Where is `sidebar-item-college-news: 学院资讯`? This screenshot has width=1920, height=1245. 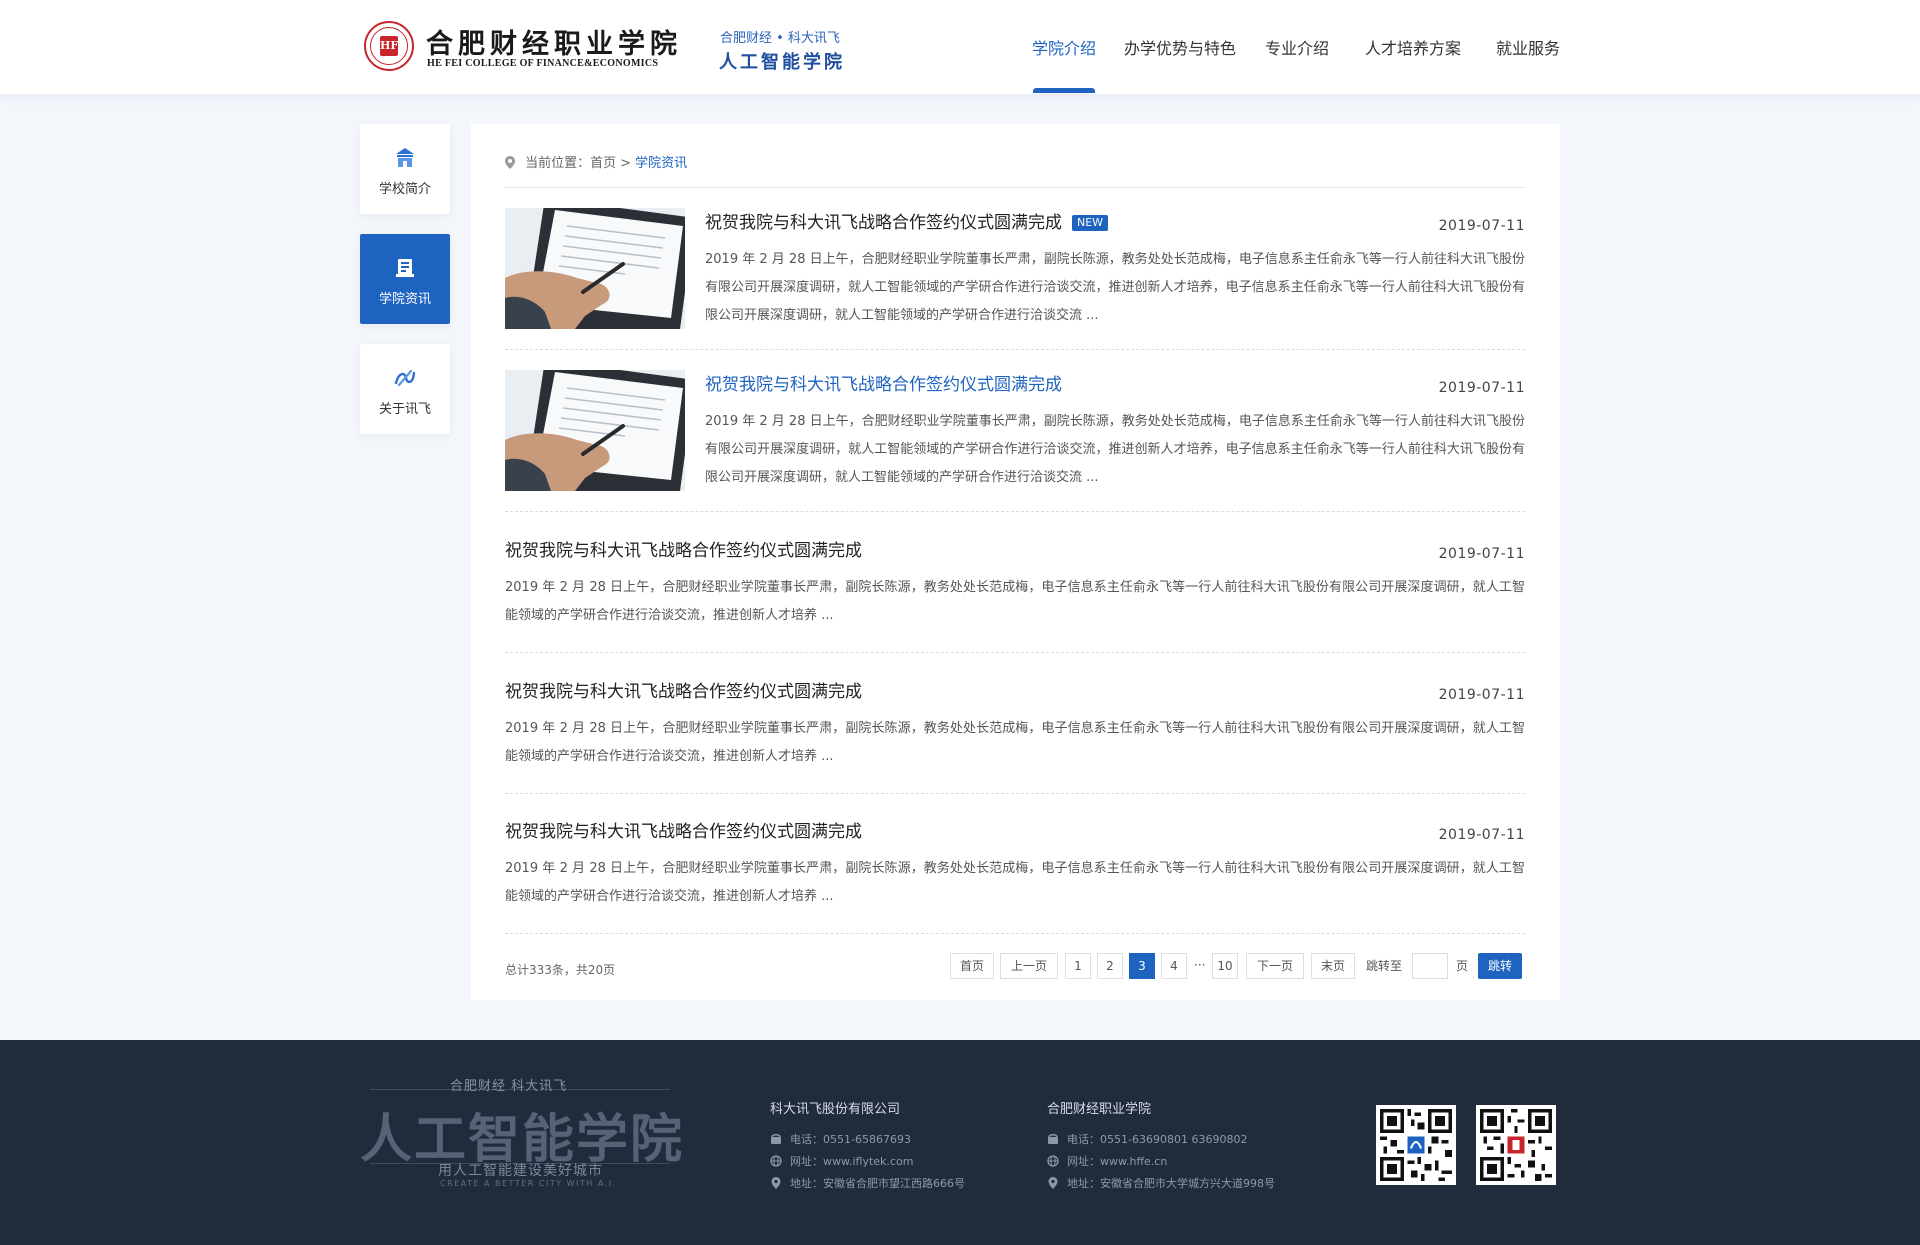 sidebar-item-college-news: 学院资讯 is located at coordinates (405, 279).